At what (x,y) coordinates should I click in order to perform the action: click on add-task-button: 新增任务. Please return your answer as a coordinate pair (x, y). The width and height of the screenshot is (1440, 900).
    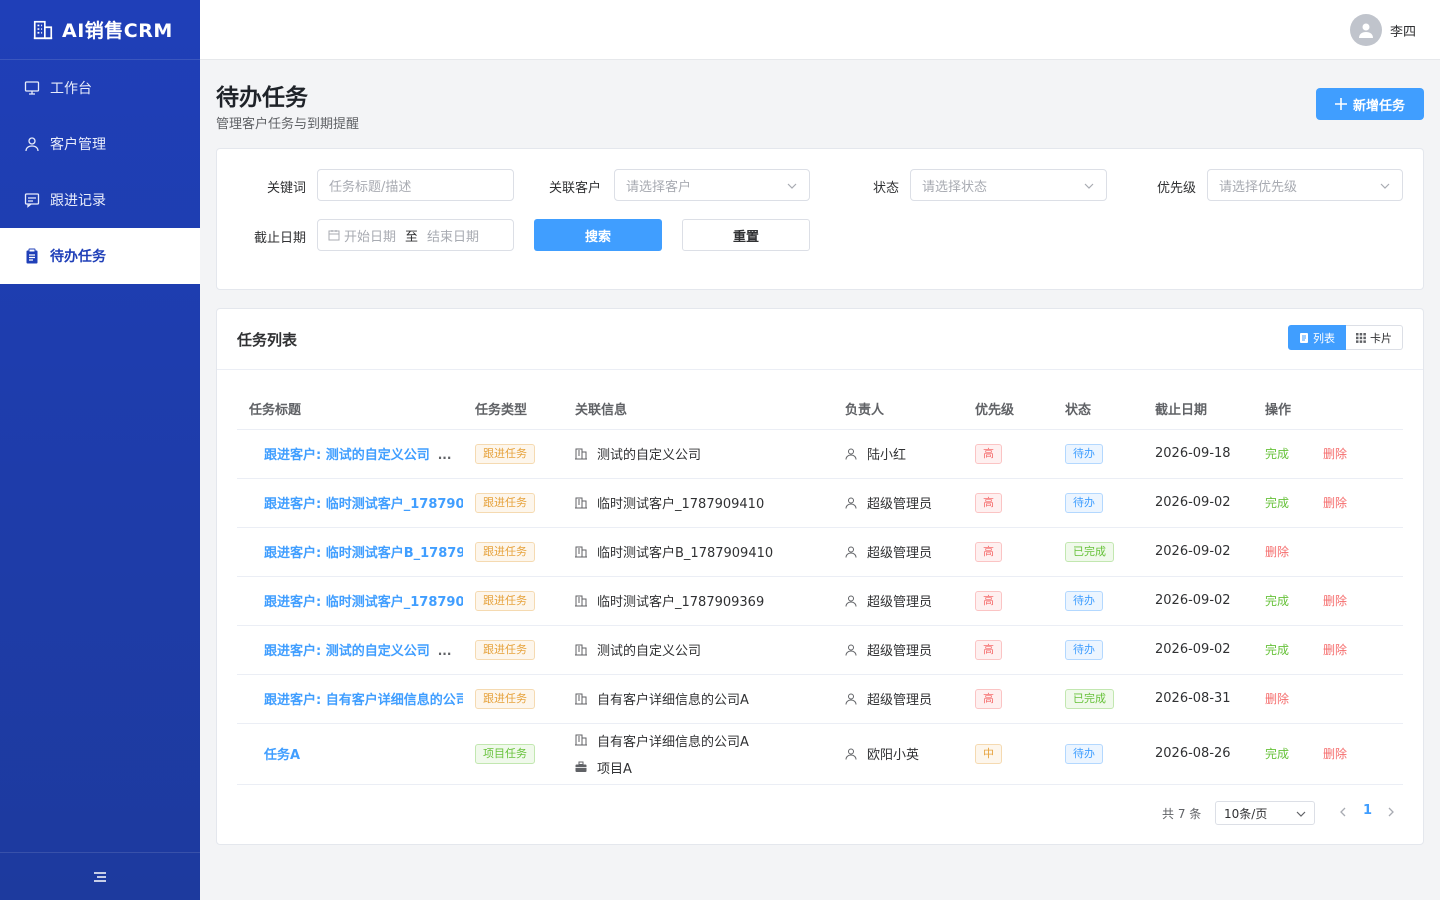
    Looking at the image, I should click on (1370, 104).